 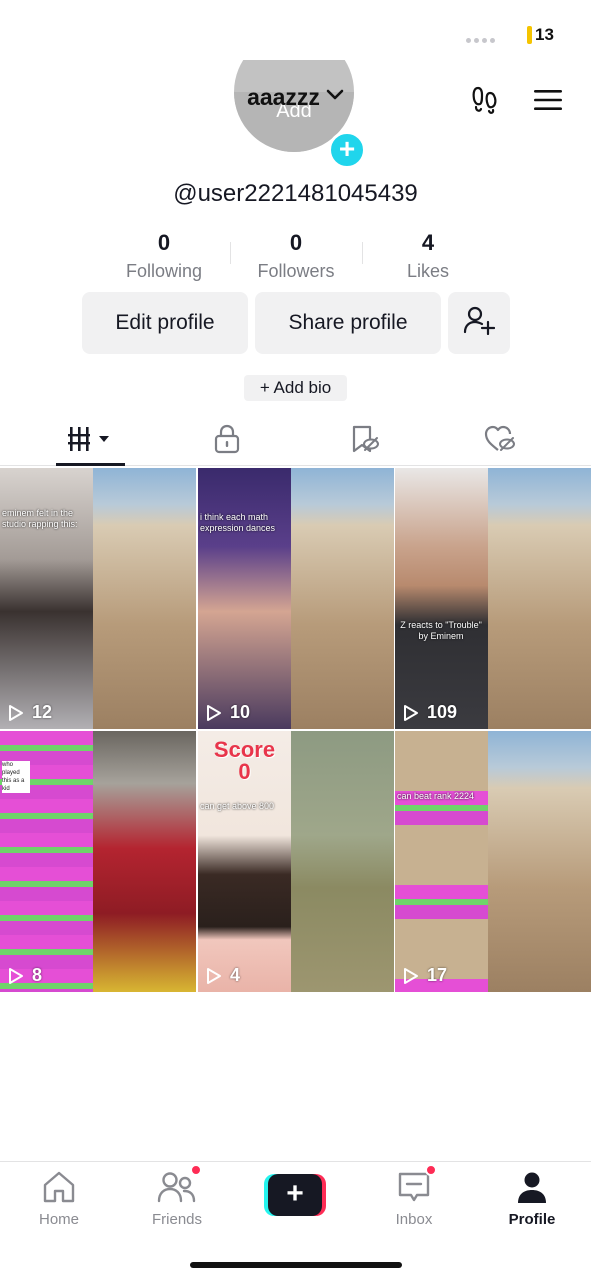 I want to click on stat-label: Following, so click(x=164, y=271).